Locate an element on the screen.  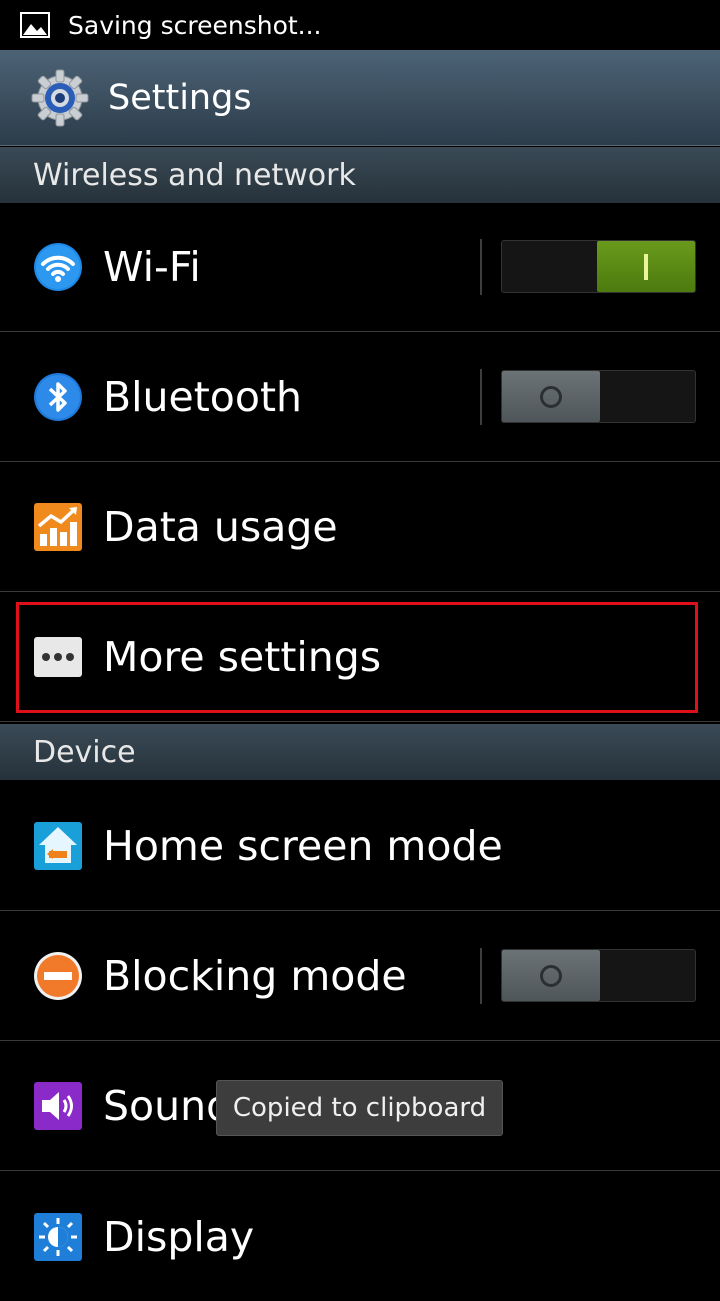
section-title: Wireless and network is located at coordinates (194, 175).